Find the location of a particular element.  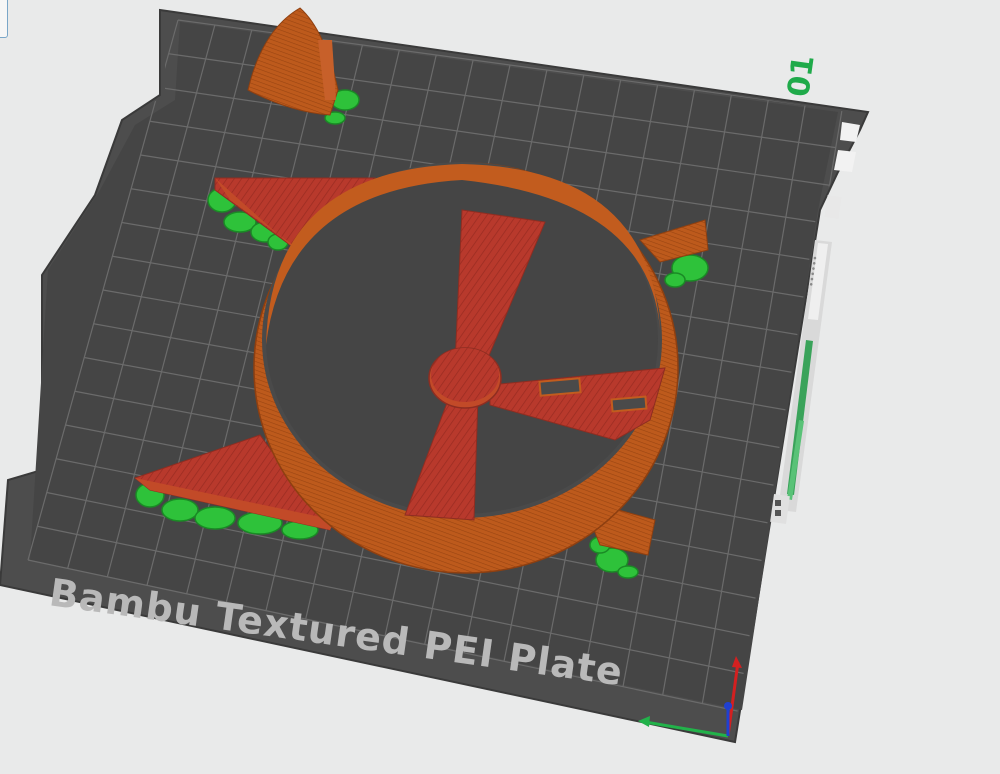

plate-corner-icon is located at coordinates (850, 132).